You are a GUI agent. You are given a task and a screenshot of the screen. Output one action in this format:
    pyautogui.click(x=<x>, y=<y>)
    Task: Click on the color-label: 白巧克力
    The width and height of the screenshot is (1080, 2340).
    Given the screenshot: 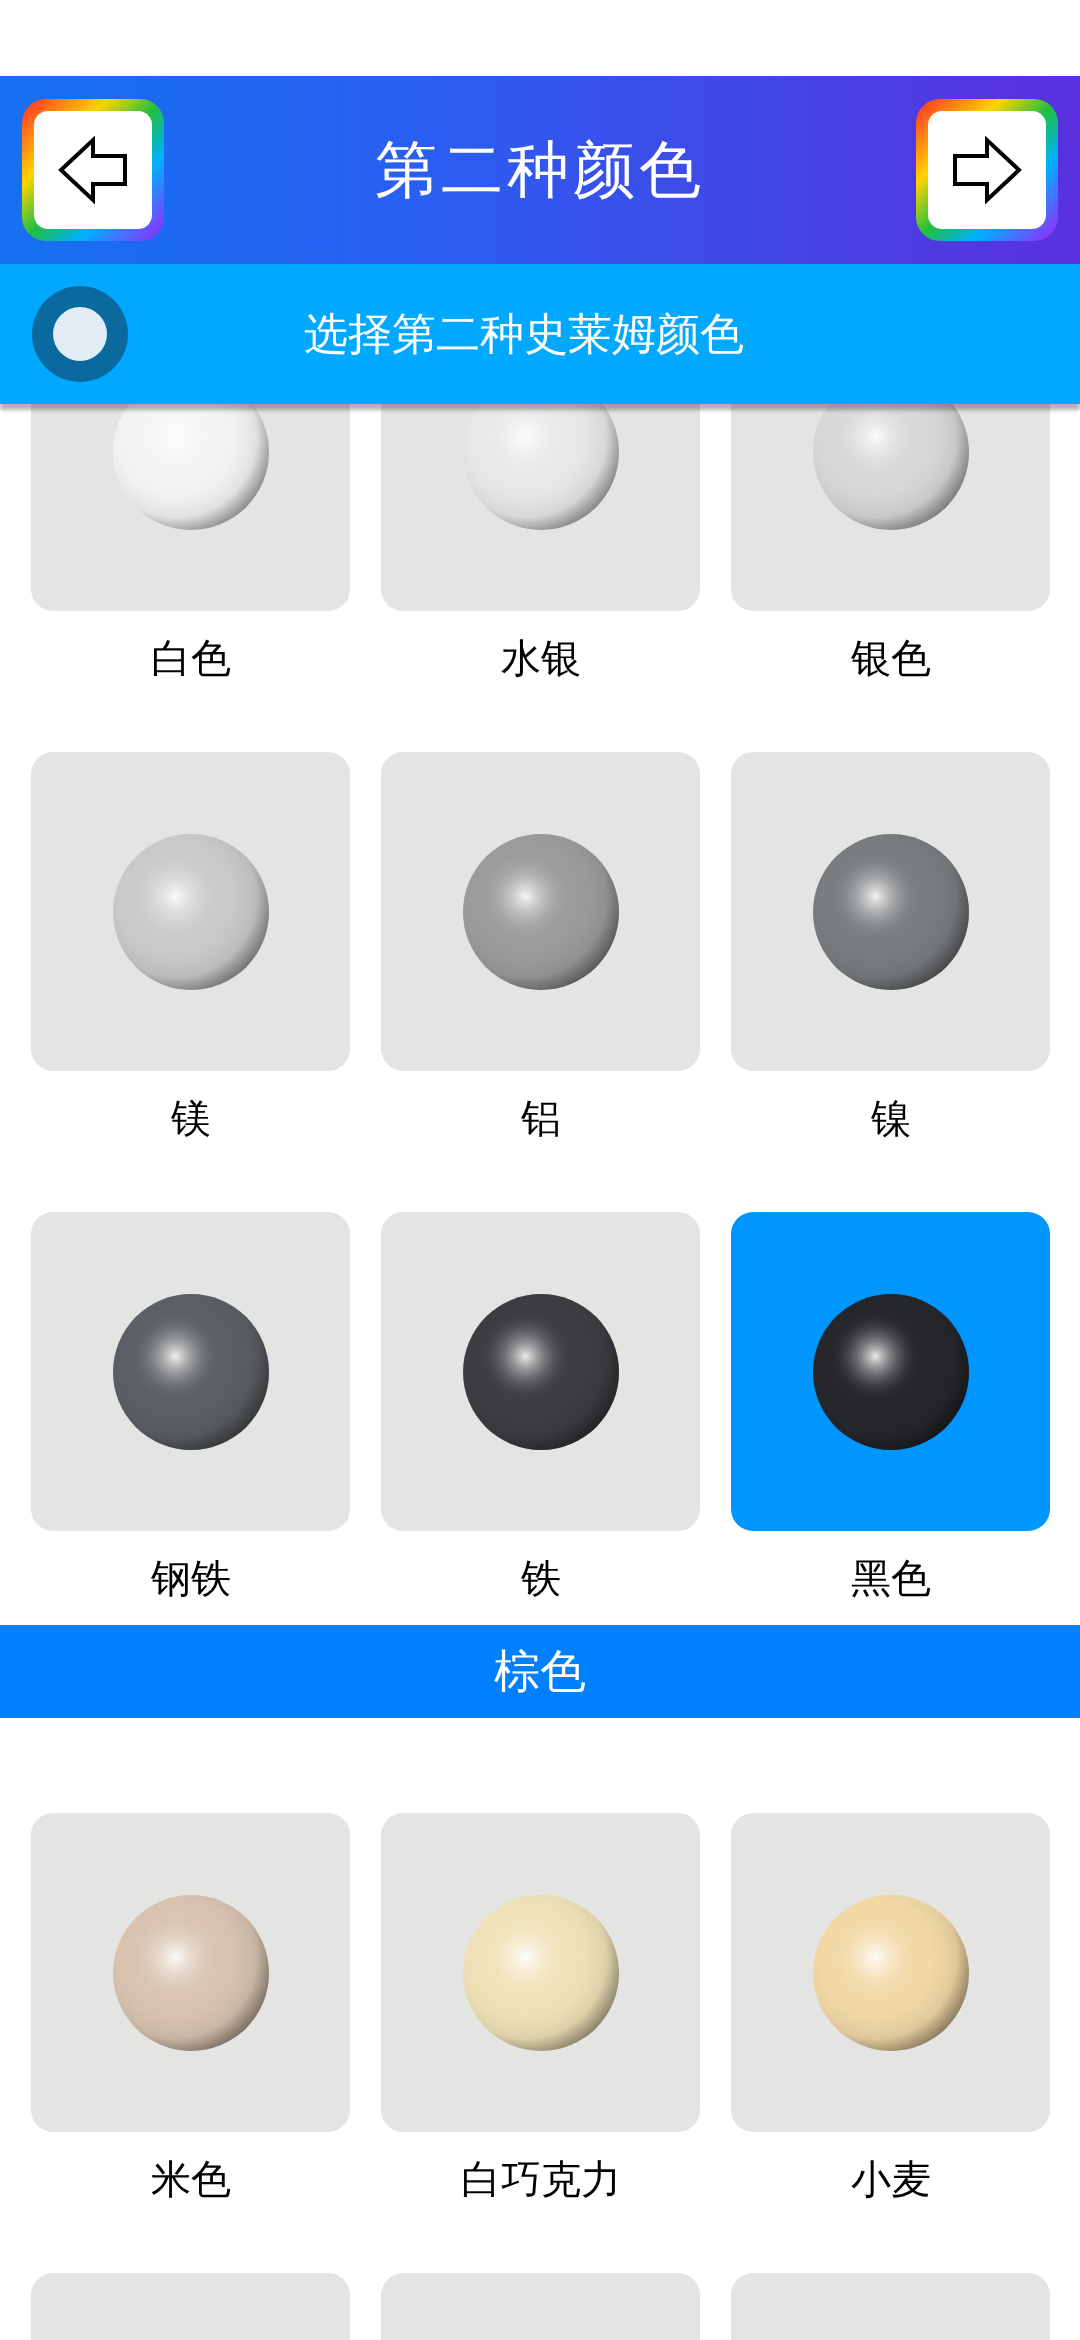 What is the action you would take?
    pyautogui.click(x=540, y=2179)
    